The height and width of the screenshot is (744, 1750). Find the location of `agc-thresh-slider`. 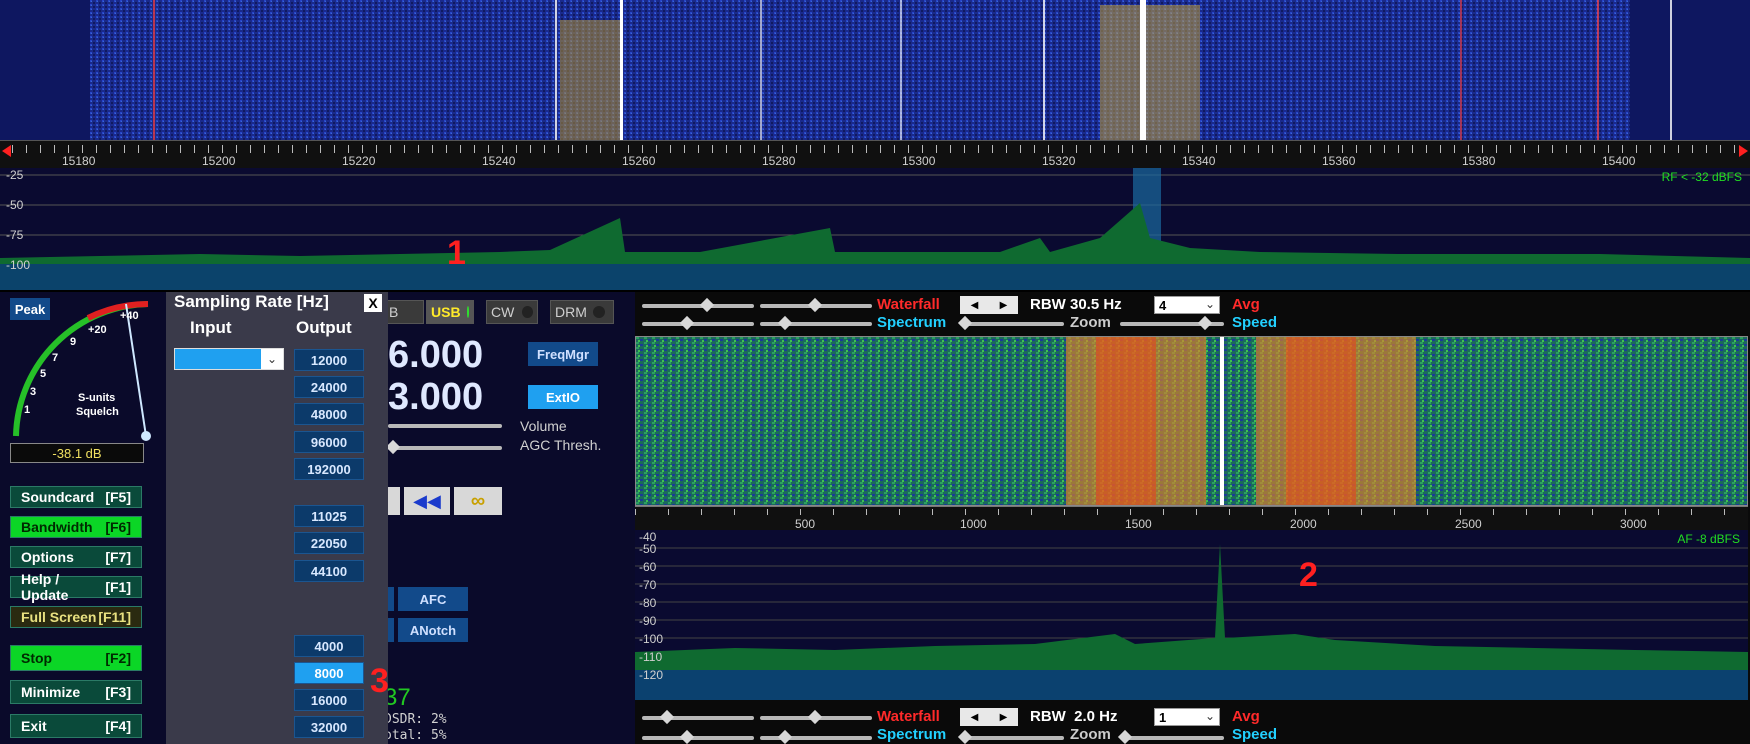

agc-thresh-slider is located at coordinates (443, 447).